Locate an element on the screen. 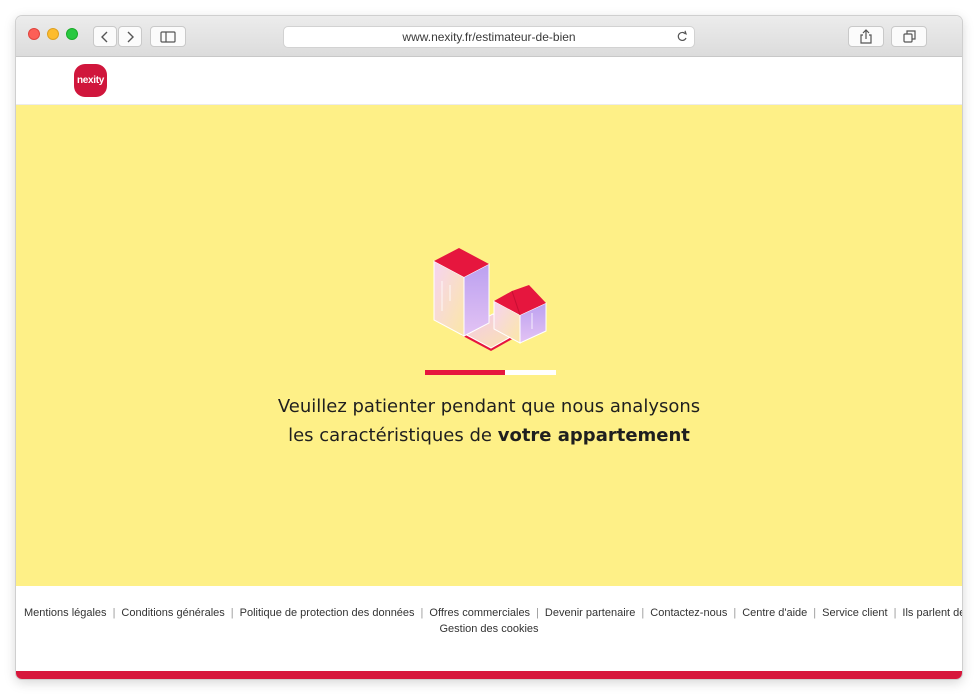 Image resolution: width=979 pixels, height=695 pixels. reload-icon is located at coordinates (682, 36).